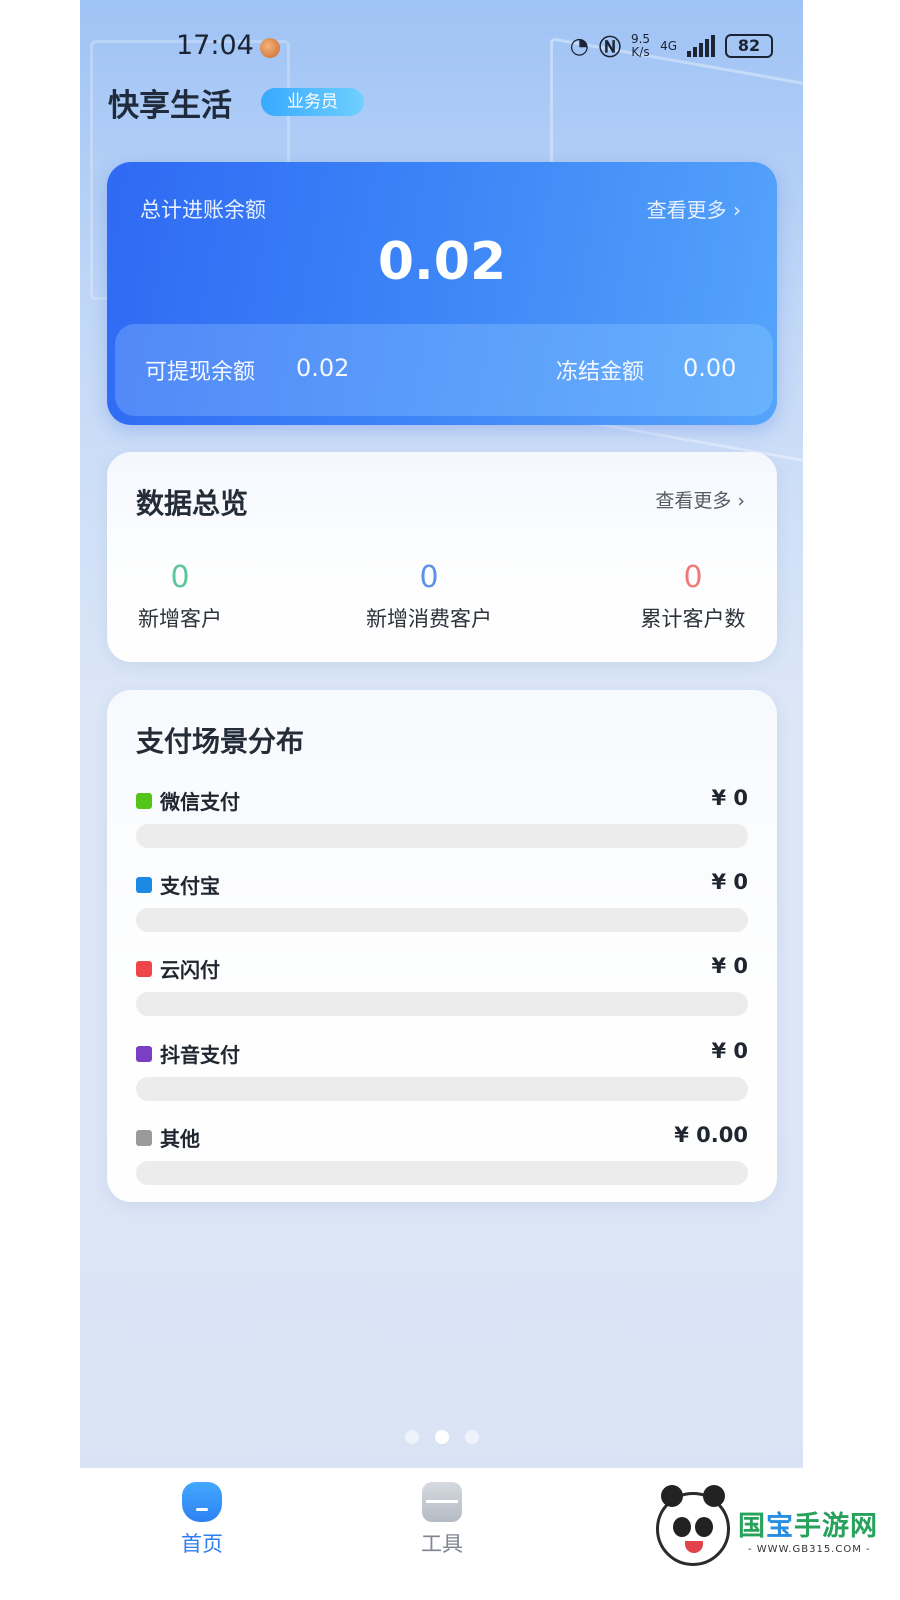  I want to click on frozen-value: 0.00, so click(710, 368).